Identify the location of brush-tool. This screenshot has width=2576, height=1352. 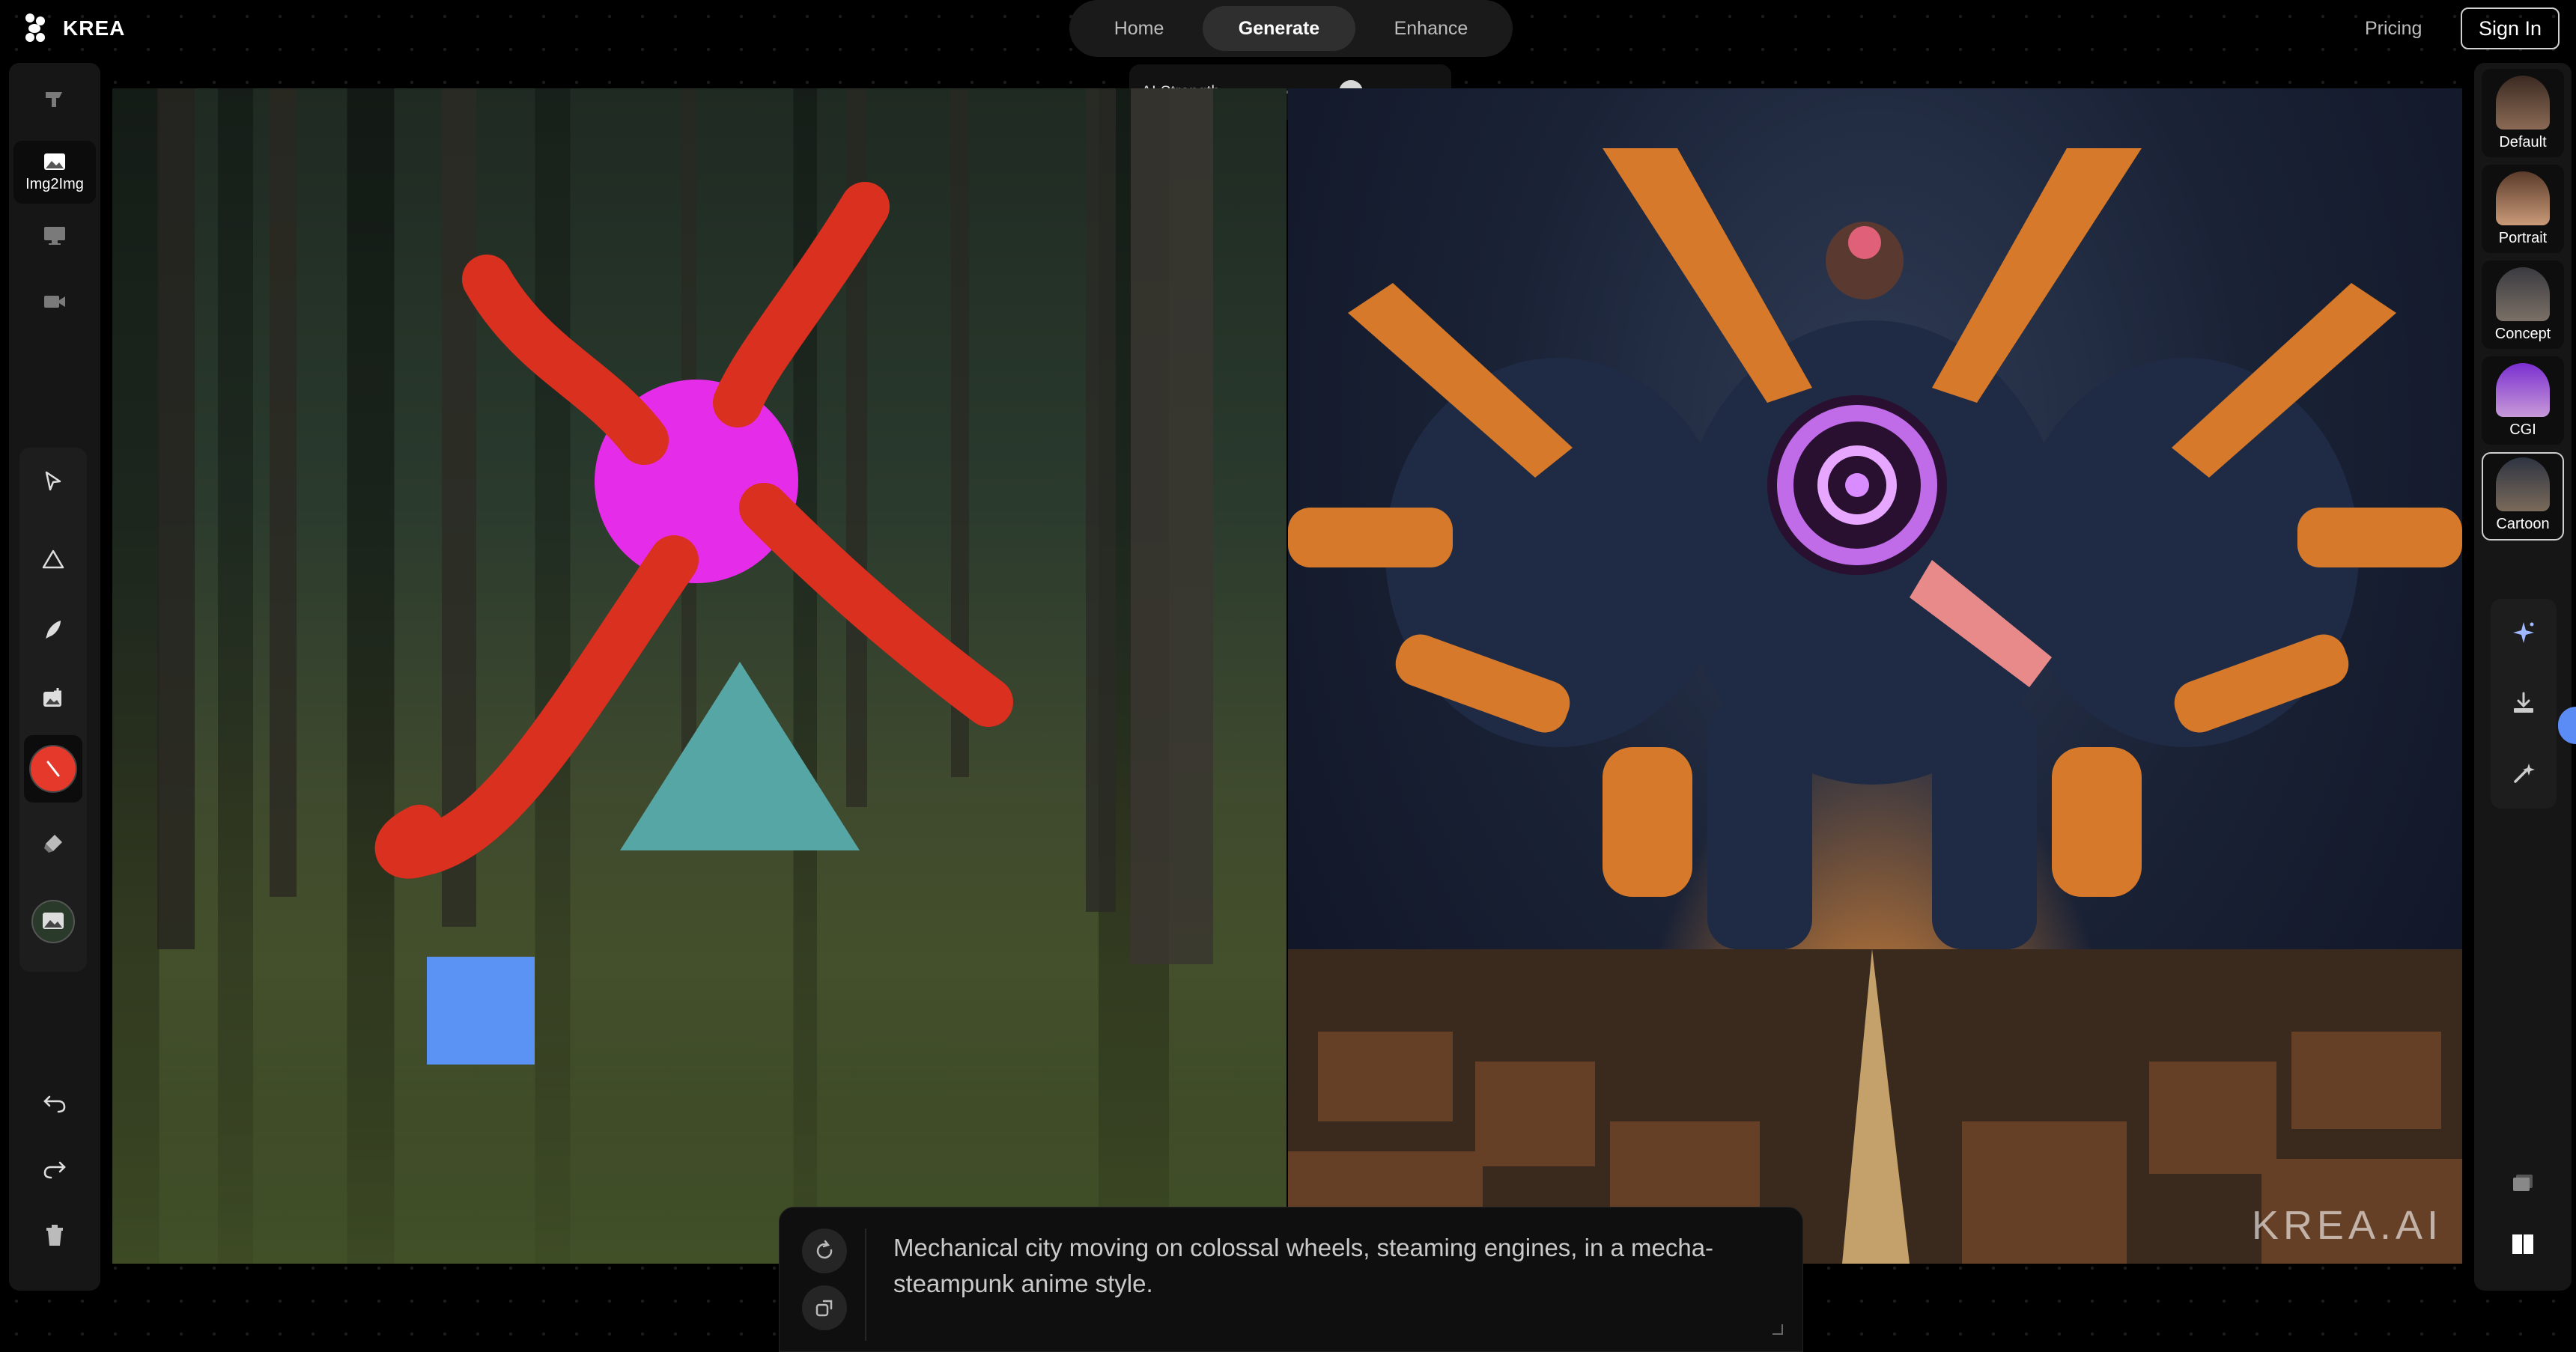
(53, 769).